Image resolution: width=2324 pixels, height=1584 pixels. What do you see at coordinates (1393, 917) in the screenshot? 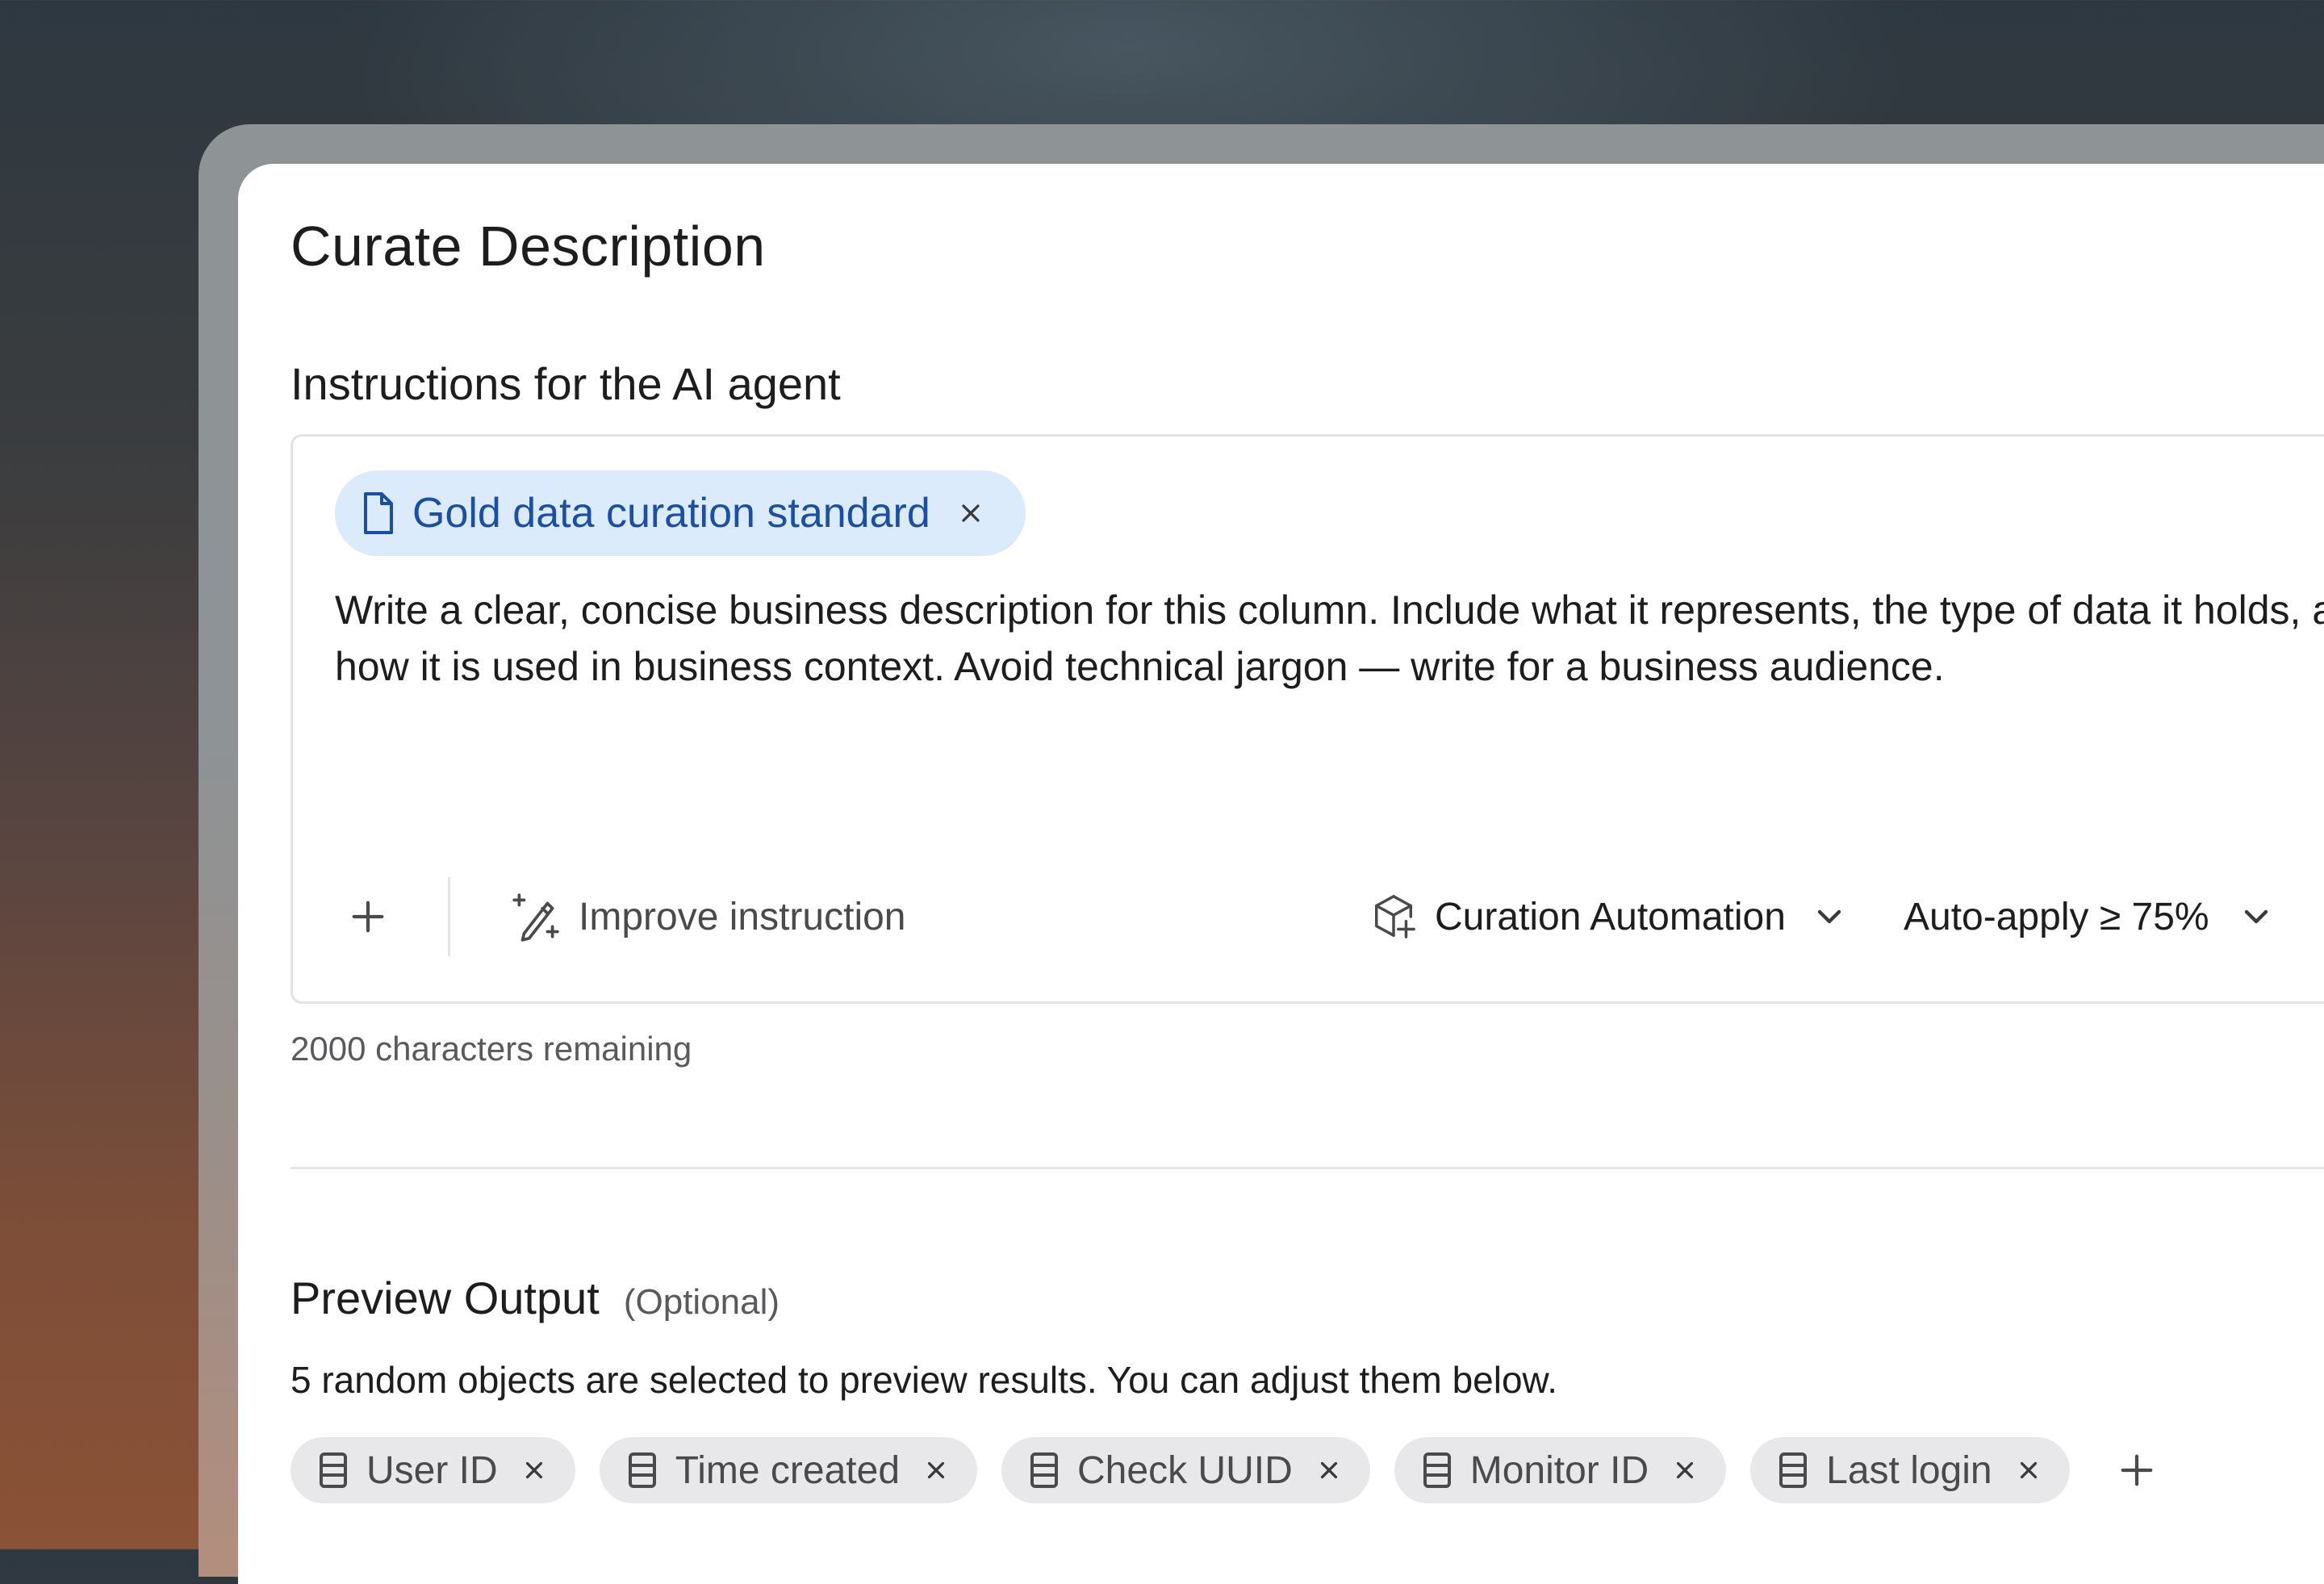
I see `cube-sparkle-icon` at bounding box center [1393, 917].